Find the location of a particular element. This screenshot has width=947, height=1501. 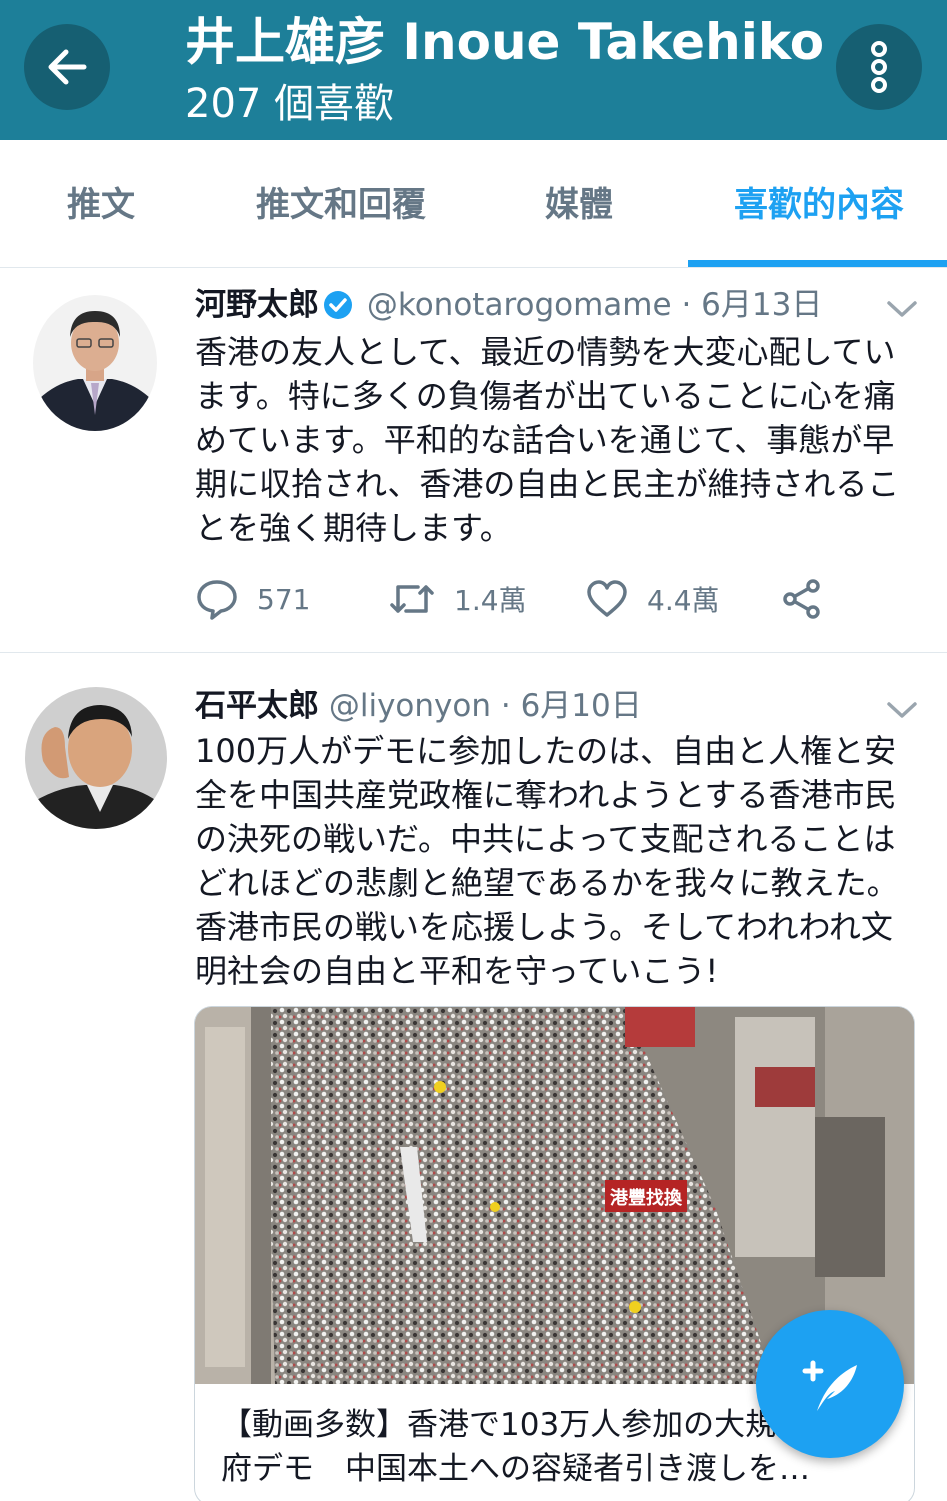

compose-feather-icon is located at coordinates (829, 1385).